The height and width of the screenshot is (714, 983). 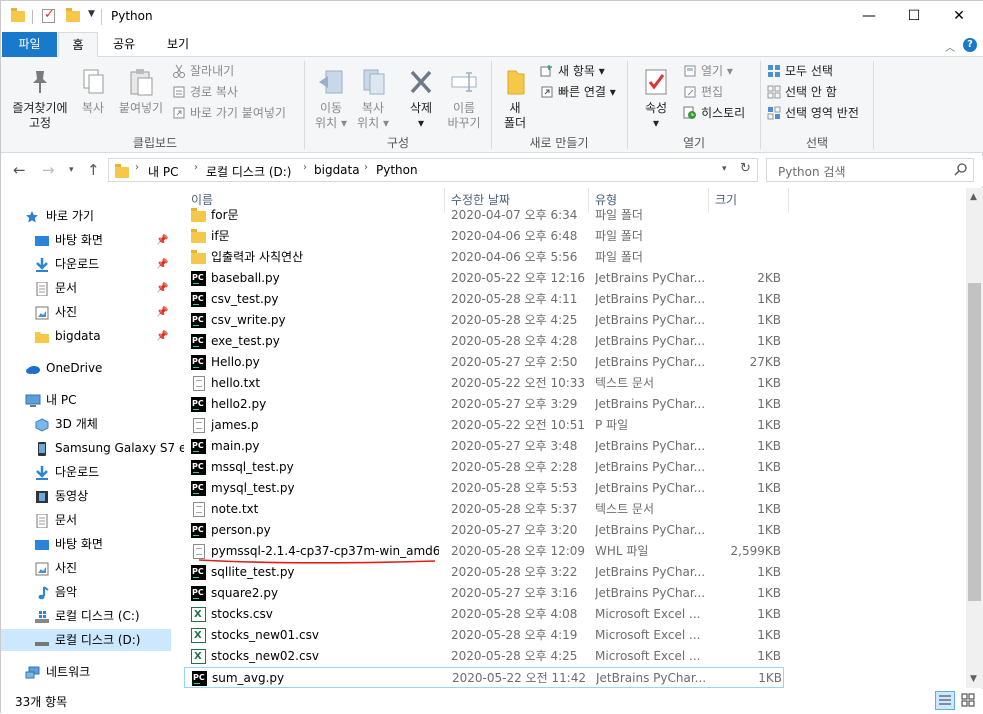 I want to click on nav-network: 네트워크, so click(x=57, y=672).